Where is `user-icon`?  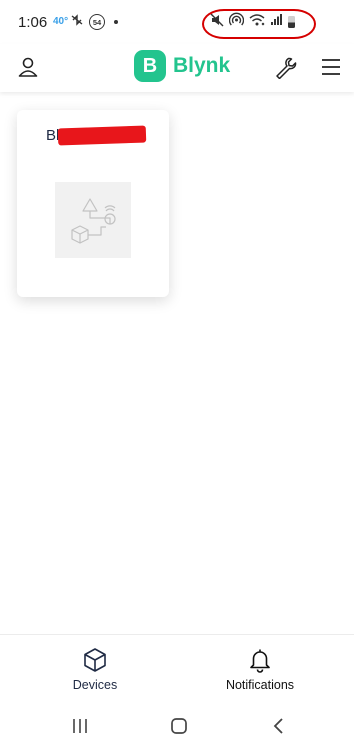 user-icon is located at coordinates (28, 67).